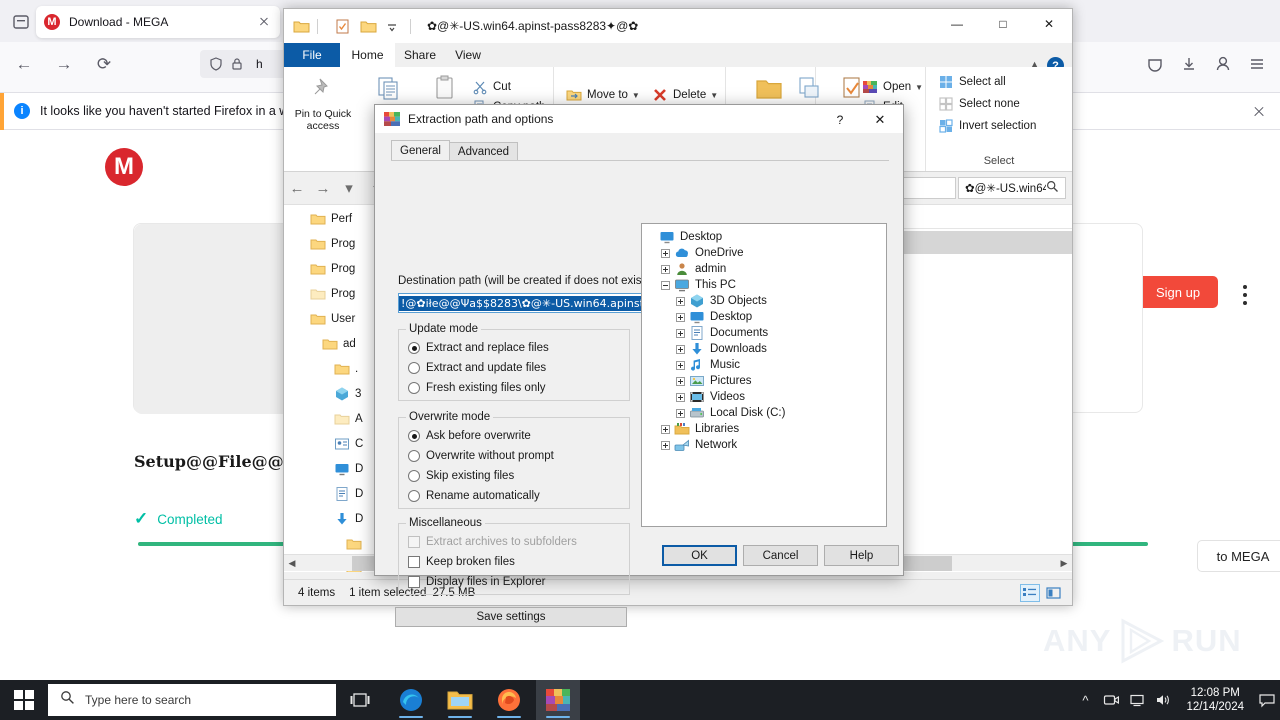 Image resolution: width=1280 pixels, height=720 pixels. Describe the element at coordinates (21, 22) in the screenshot. I see `list-all-tabs-icon` at that location.